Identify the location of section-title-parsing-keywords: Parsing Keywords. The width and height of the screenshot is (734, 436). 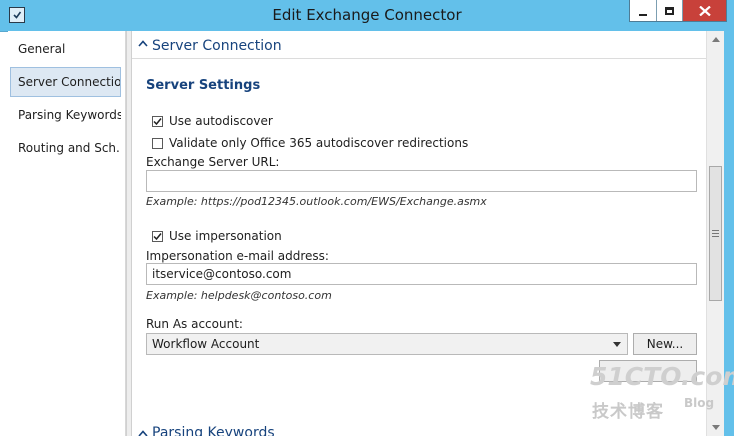
(213, 430).